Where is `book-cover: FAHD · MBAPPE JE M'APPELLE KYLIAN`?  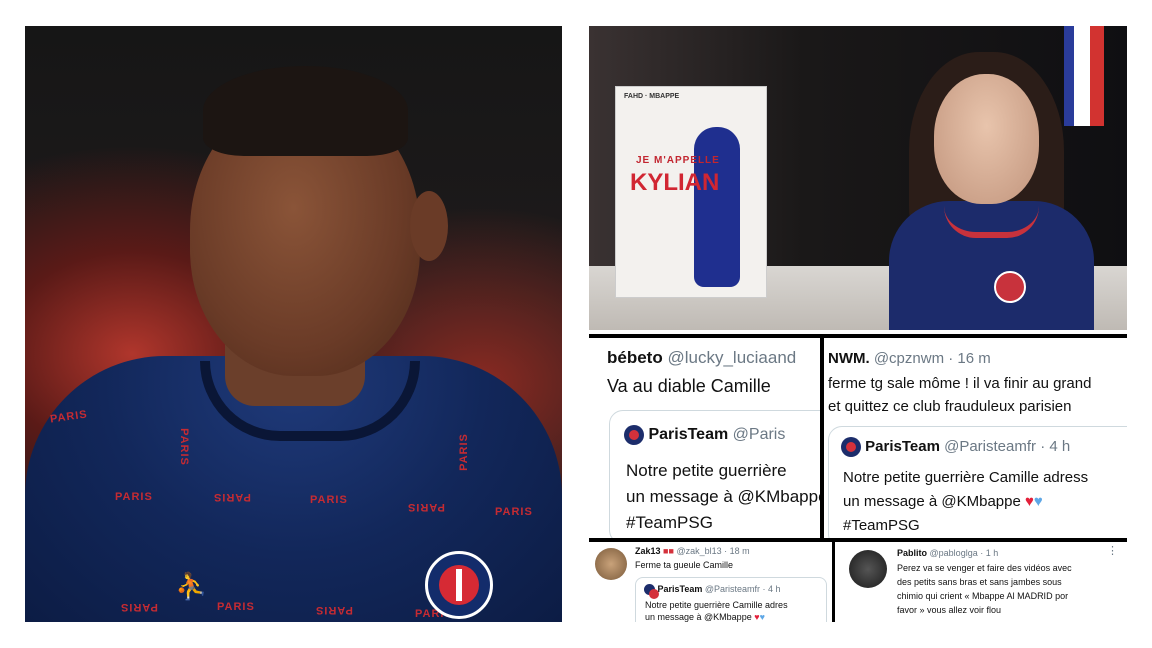 book-cover: FAHD · MBAPPE JE M'APPELLE KYLIAN is located at coordinates (691, 192).